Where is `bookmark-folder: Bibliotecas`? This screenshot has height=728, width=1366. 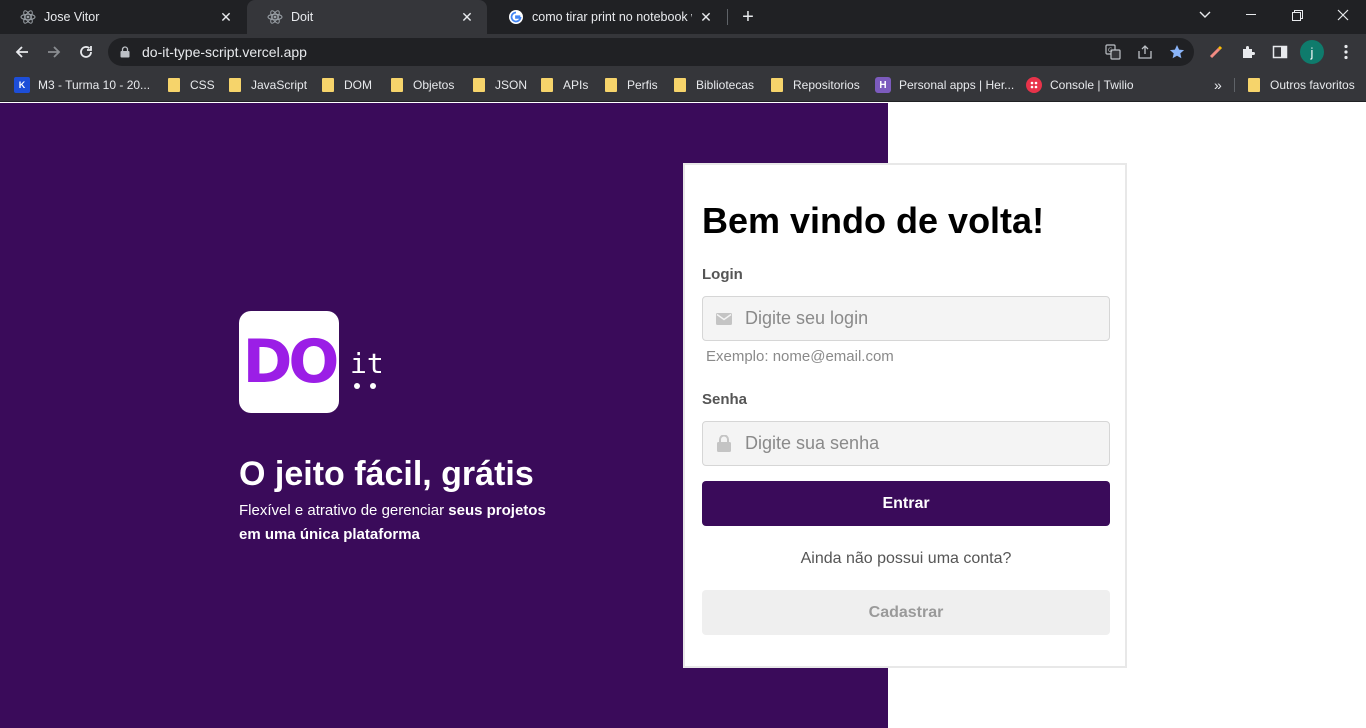
bookmark-folder: Bibliotecas is located at coordinates (714, 85).